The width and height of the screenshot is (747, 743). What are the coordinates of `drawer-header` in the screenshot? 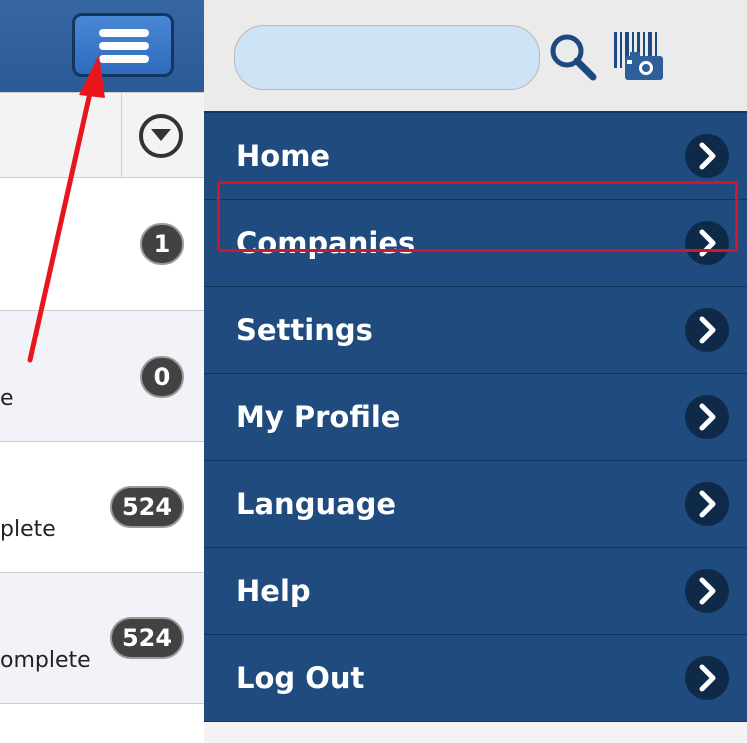 It's located at (475, 56).